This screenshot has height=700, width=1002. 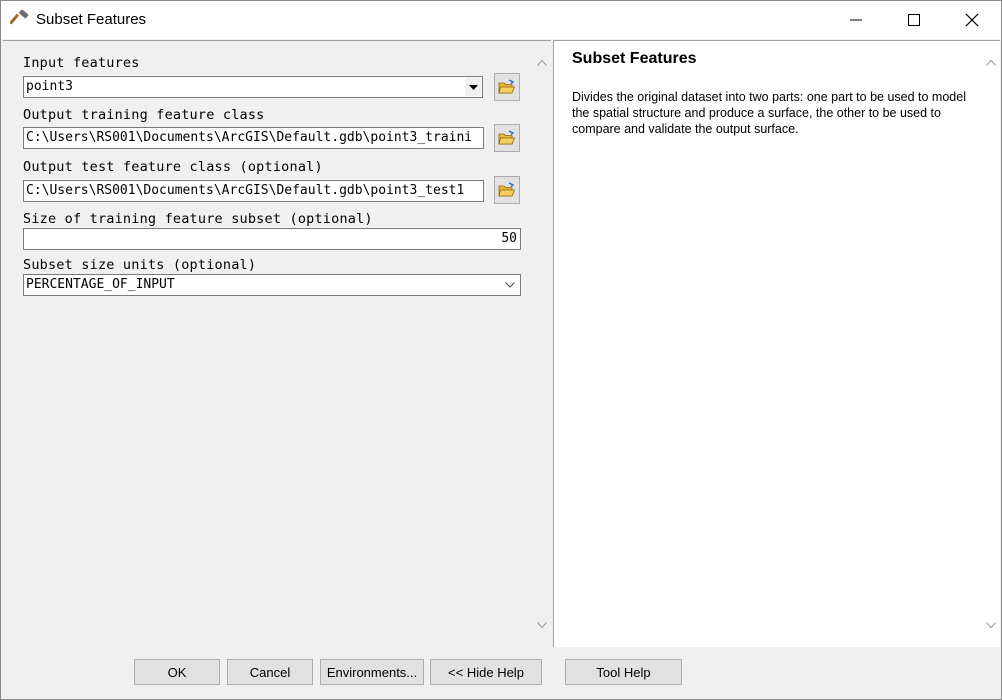 I want to click on output-training-label: Output training feature class, so click(x=144, y=115).